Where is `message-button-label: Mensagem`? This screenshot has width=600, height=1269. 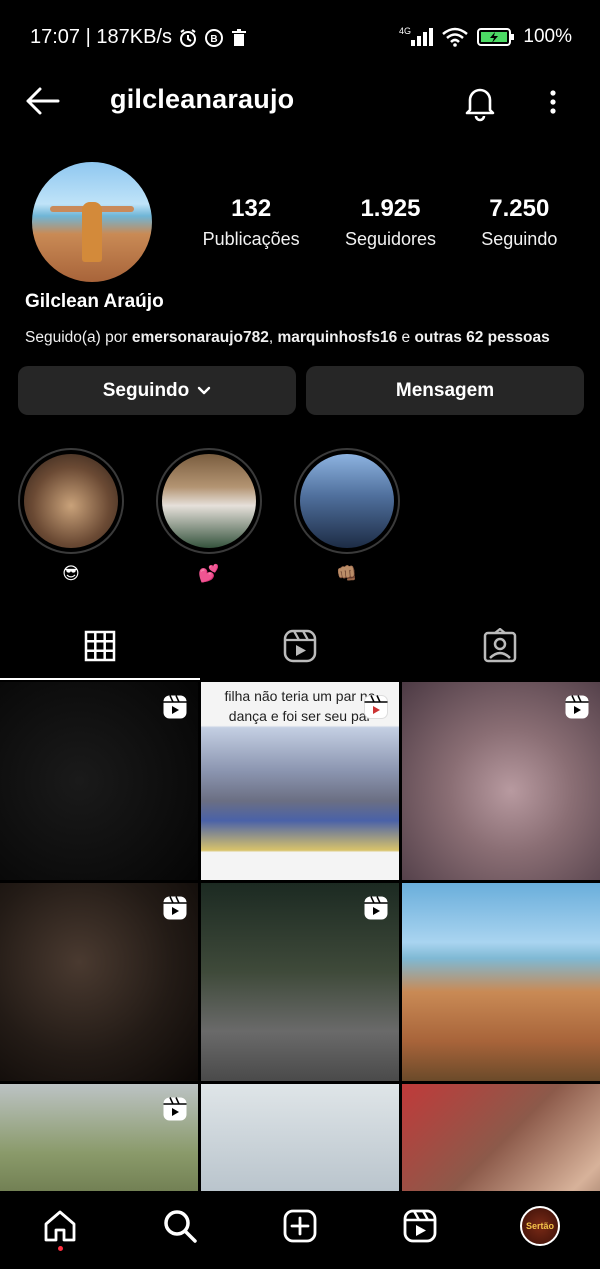 message-button-label: Mensagem is located at coordinates (445, 390).